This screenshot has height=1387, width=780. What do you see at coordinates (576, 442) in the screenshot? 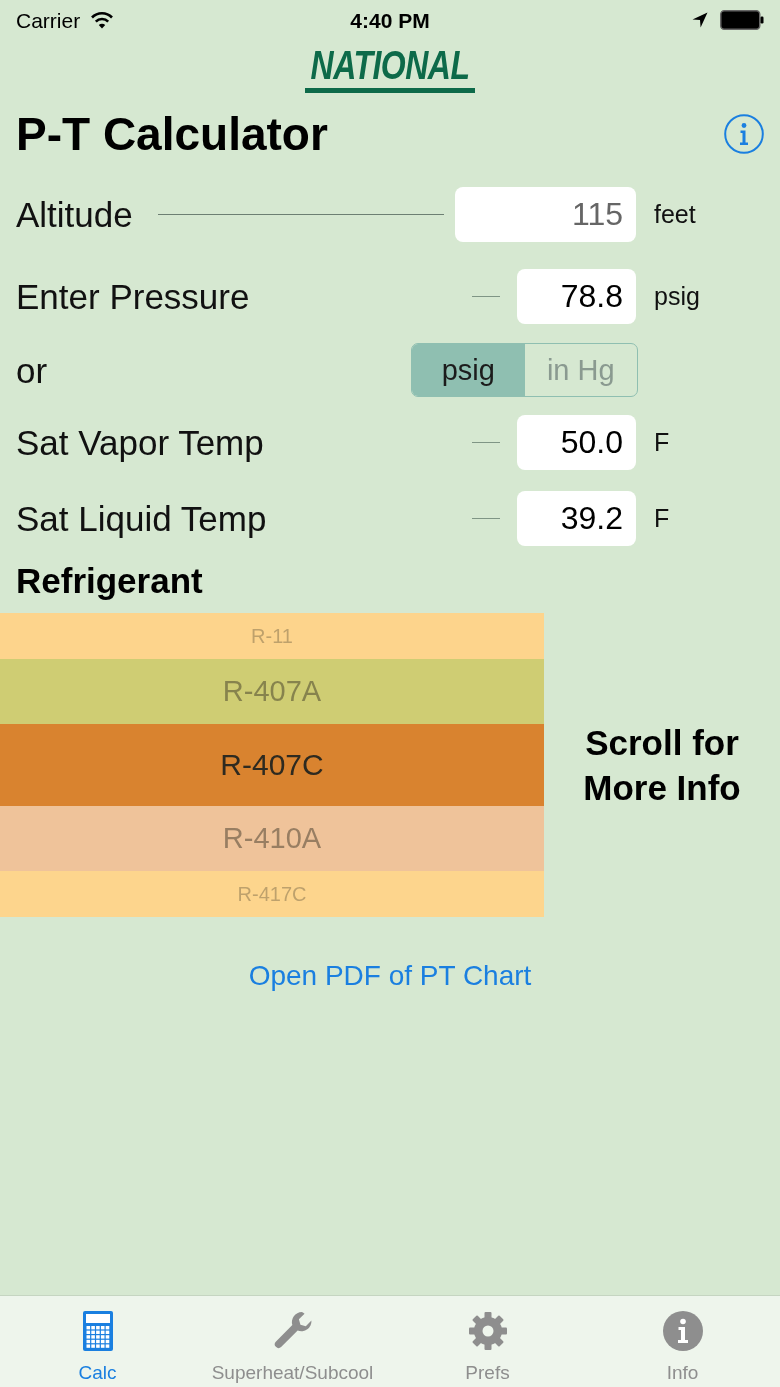
I see `number-field: 50.0` at bounding box center [576, 442].